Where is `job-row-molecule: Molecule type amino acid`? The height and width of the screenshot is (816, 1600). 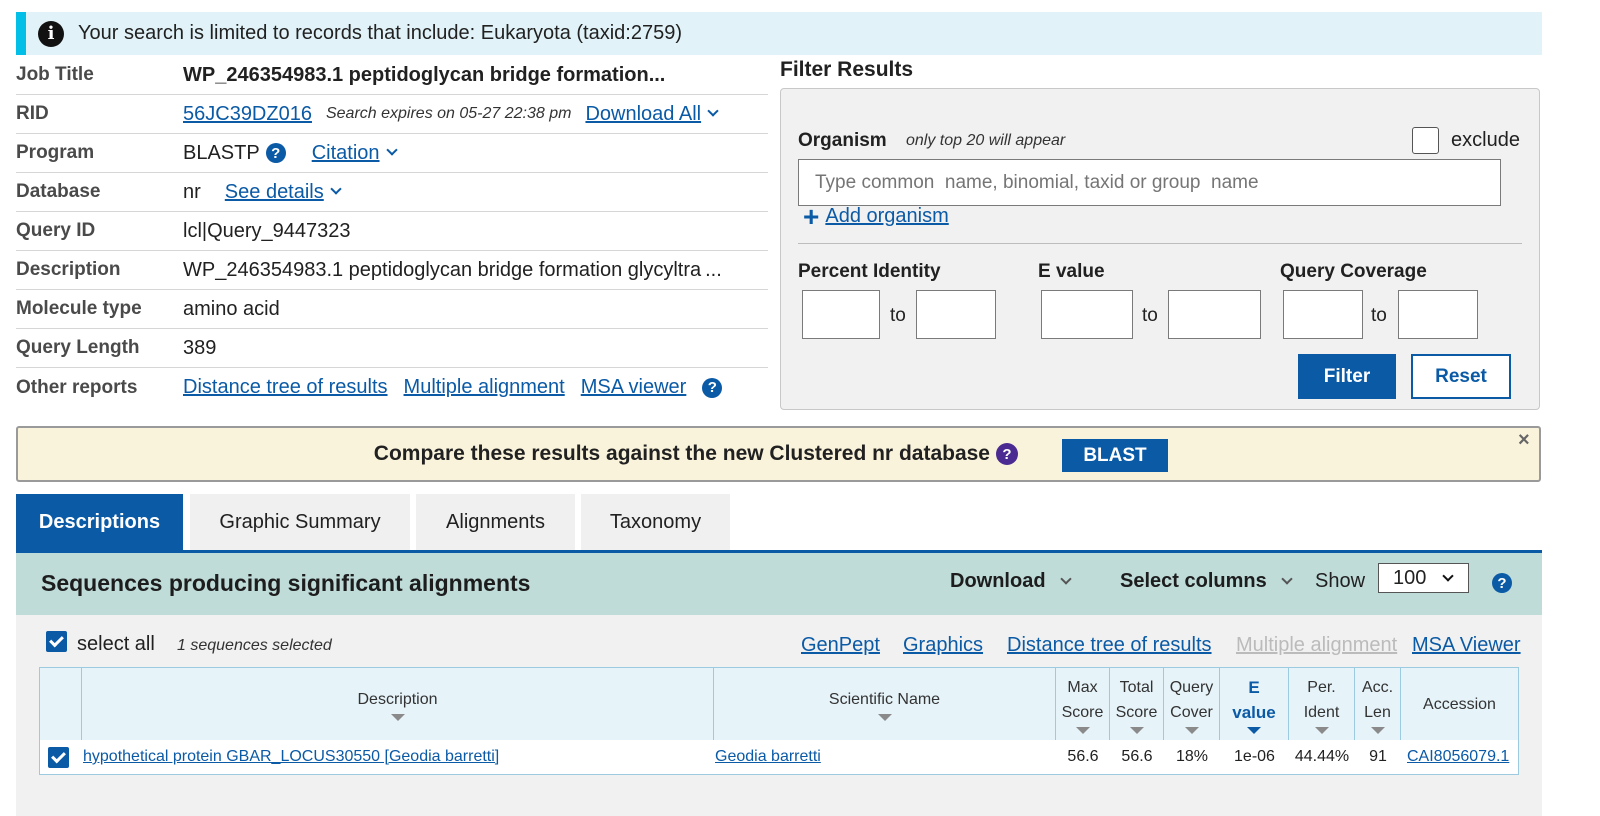 job-row-molecule: Molecule type amino acid is located at coordinates (392, 309).